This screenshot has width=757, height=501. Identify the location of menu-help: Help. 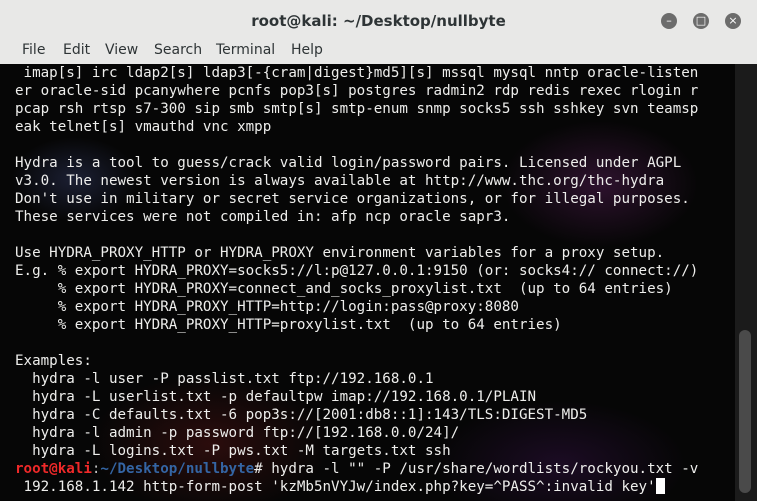
(307, 50).